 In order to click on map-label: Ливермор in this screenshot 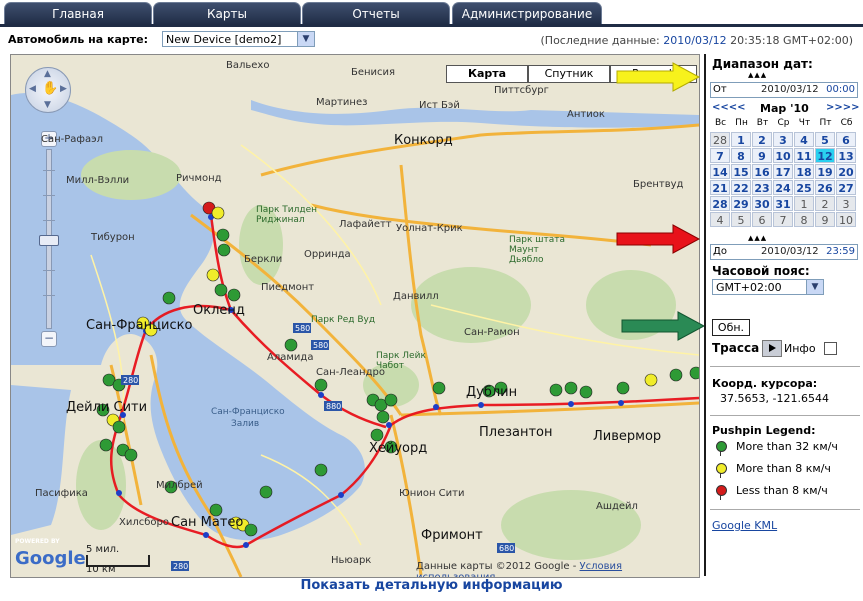, I will do `click(627, 436)`.